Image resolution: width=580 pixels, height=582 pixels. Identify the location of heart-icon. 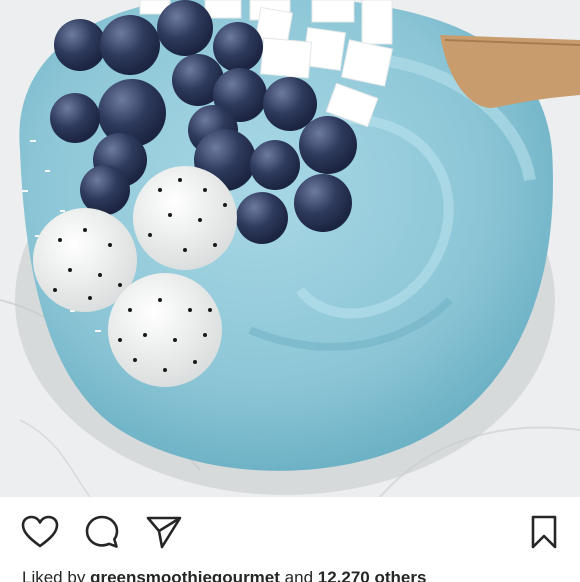
(40, 532).